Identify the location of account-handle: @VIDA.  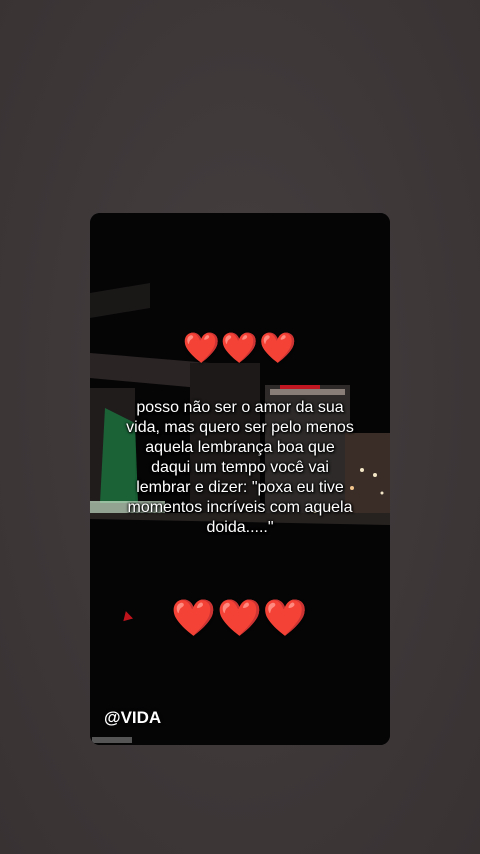
(132, 718).